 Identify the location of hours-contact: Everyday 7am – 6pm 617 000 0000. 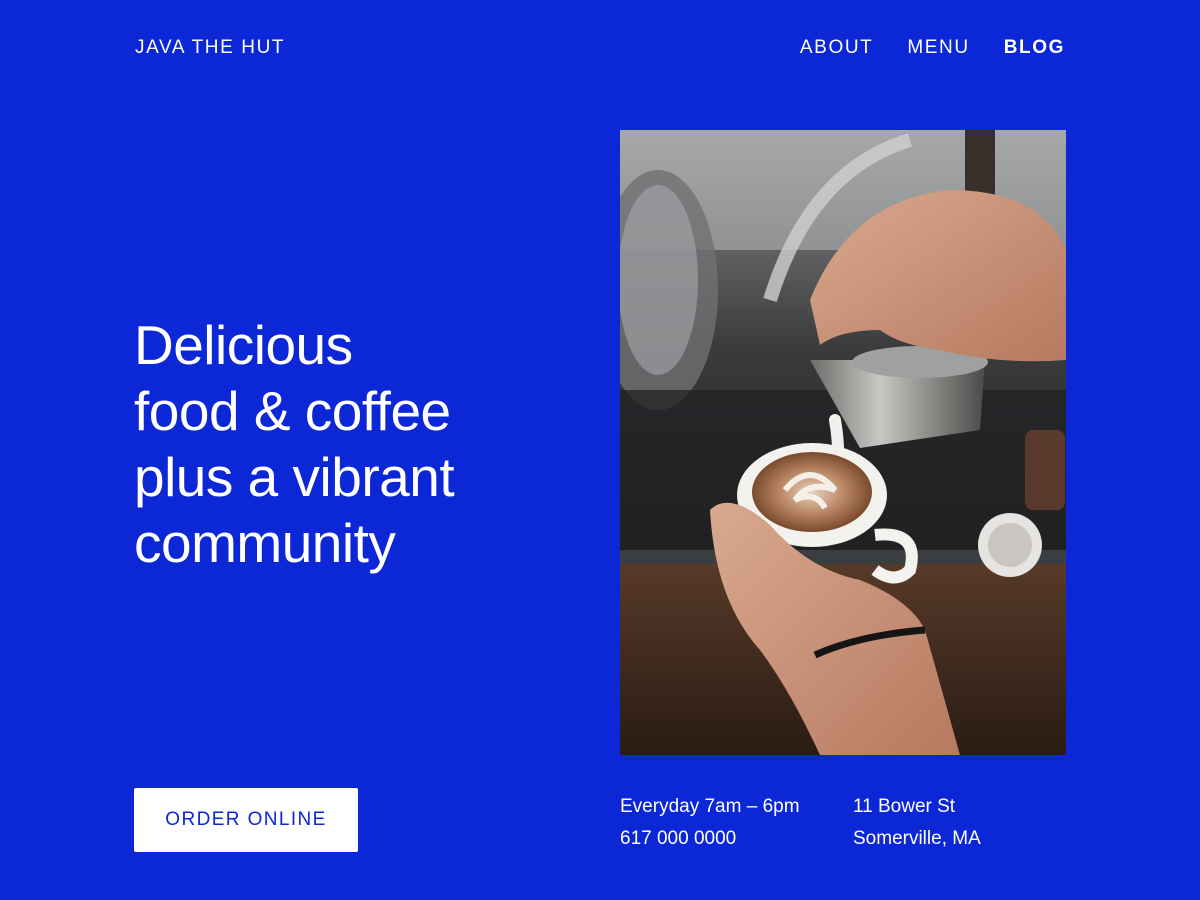
(710, 823).